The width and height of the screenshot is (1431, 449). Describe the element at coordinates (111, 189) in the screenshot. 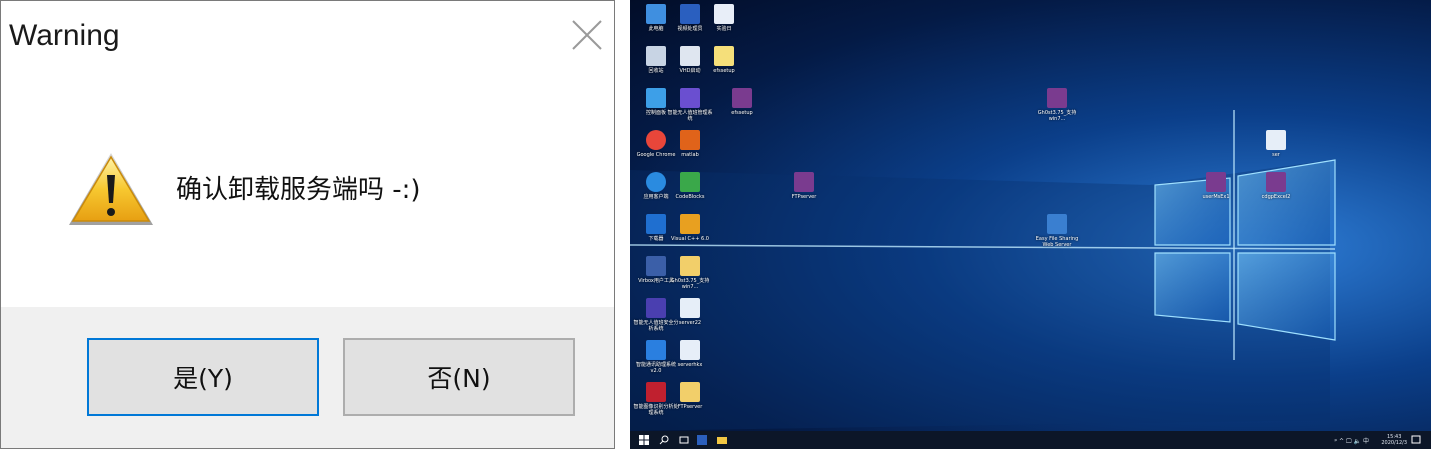

I see `warning-triangle-icon` at that location.